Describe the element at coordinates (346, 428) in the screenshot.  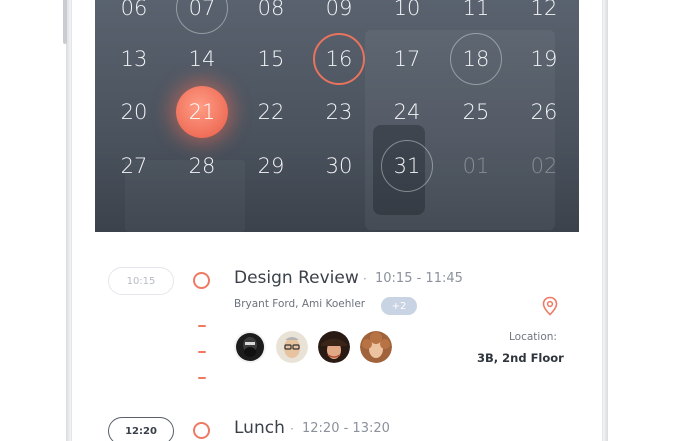
I see `event-time-range: 12:20 - 13:20` at that location.